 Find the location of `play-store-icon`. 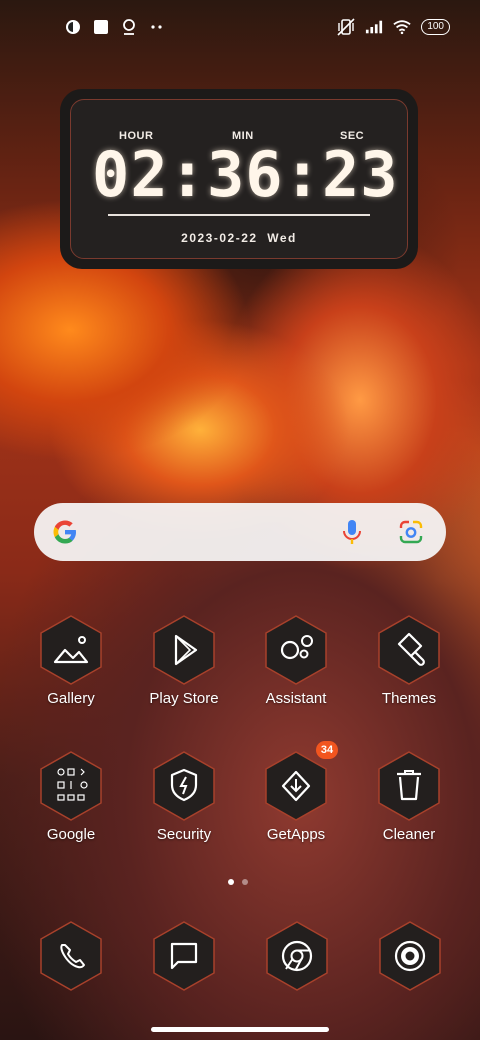

play-store-icon is located at coordinates (184, 650).